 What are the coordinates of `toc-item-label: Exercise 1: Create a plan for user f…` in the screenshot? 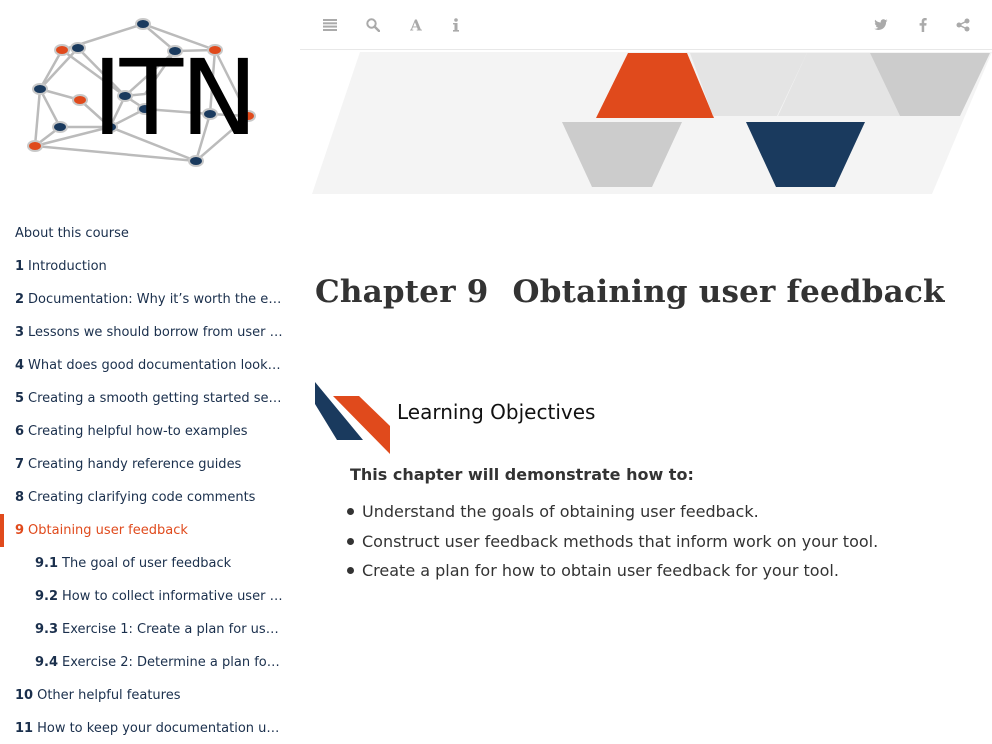 It's located at (173, 629).